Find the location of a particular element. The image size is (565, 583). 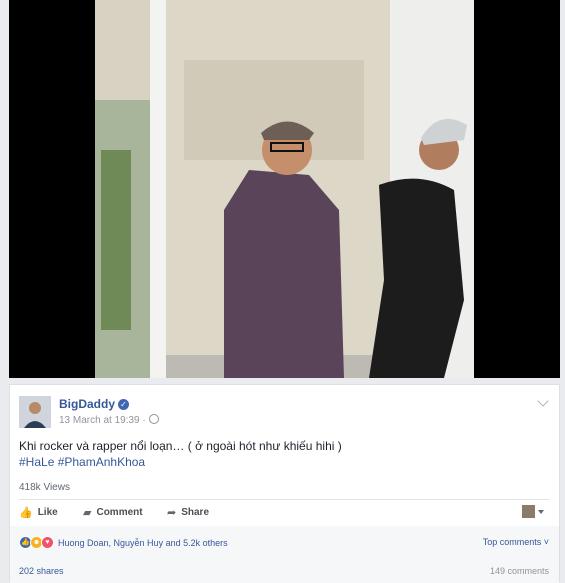

view-count: 418k Views is located at coordinates (44, 487).